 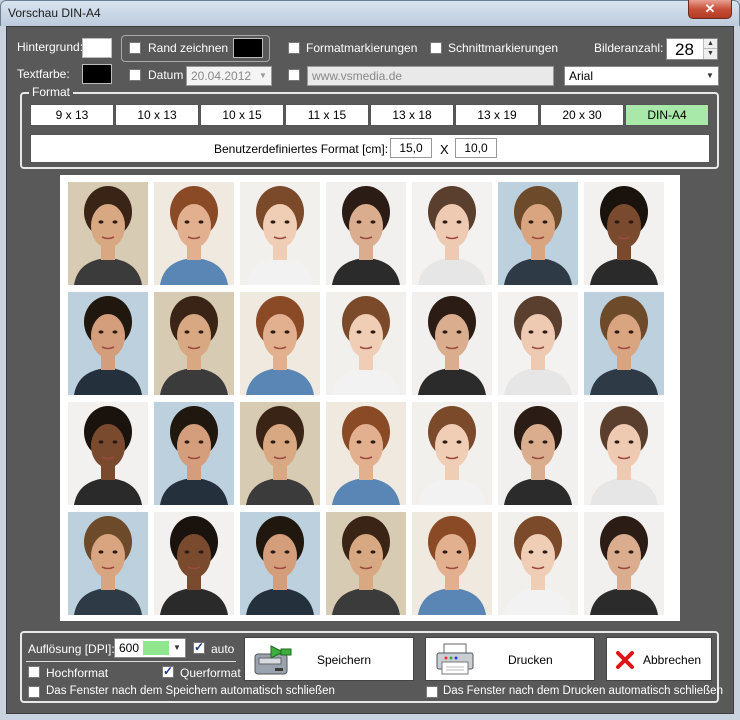 I want to click on hochformat-label: Hochformat, so click(x=77, y=673).